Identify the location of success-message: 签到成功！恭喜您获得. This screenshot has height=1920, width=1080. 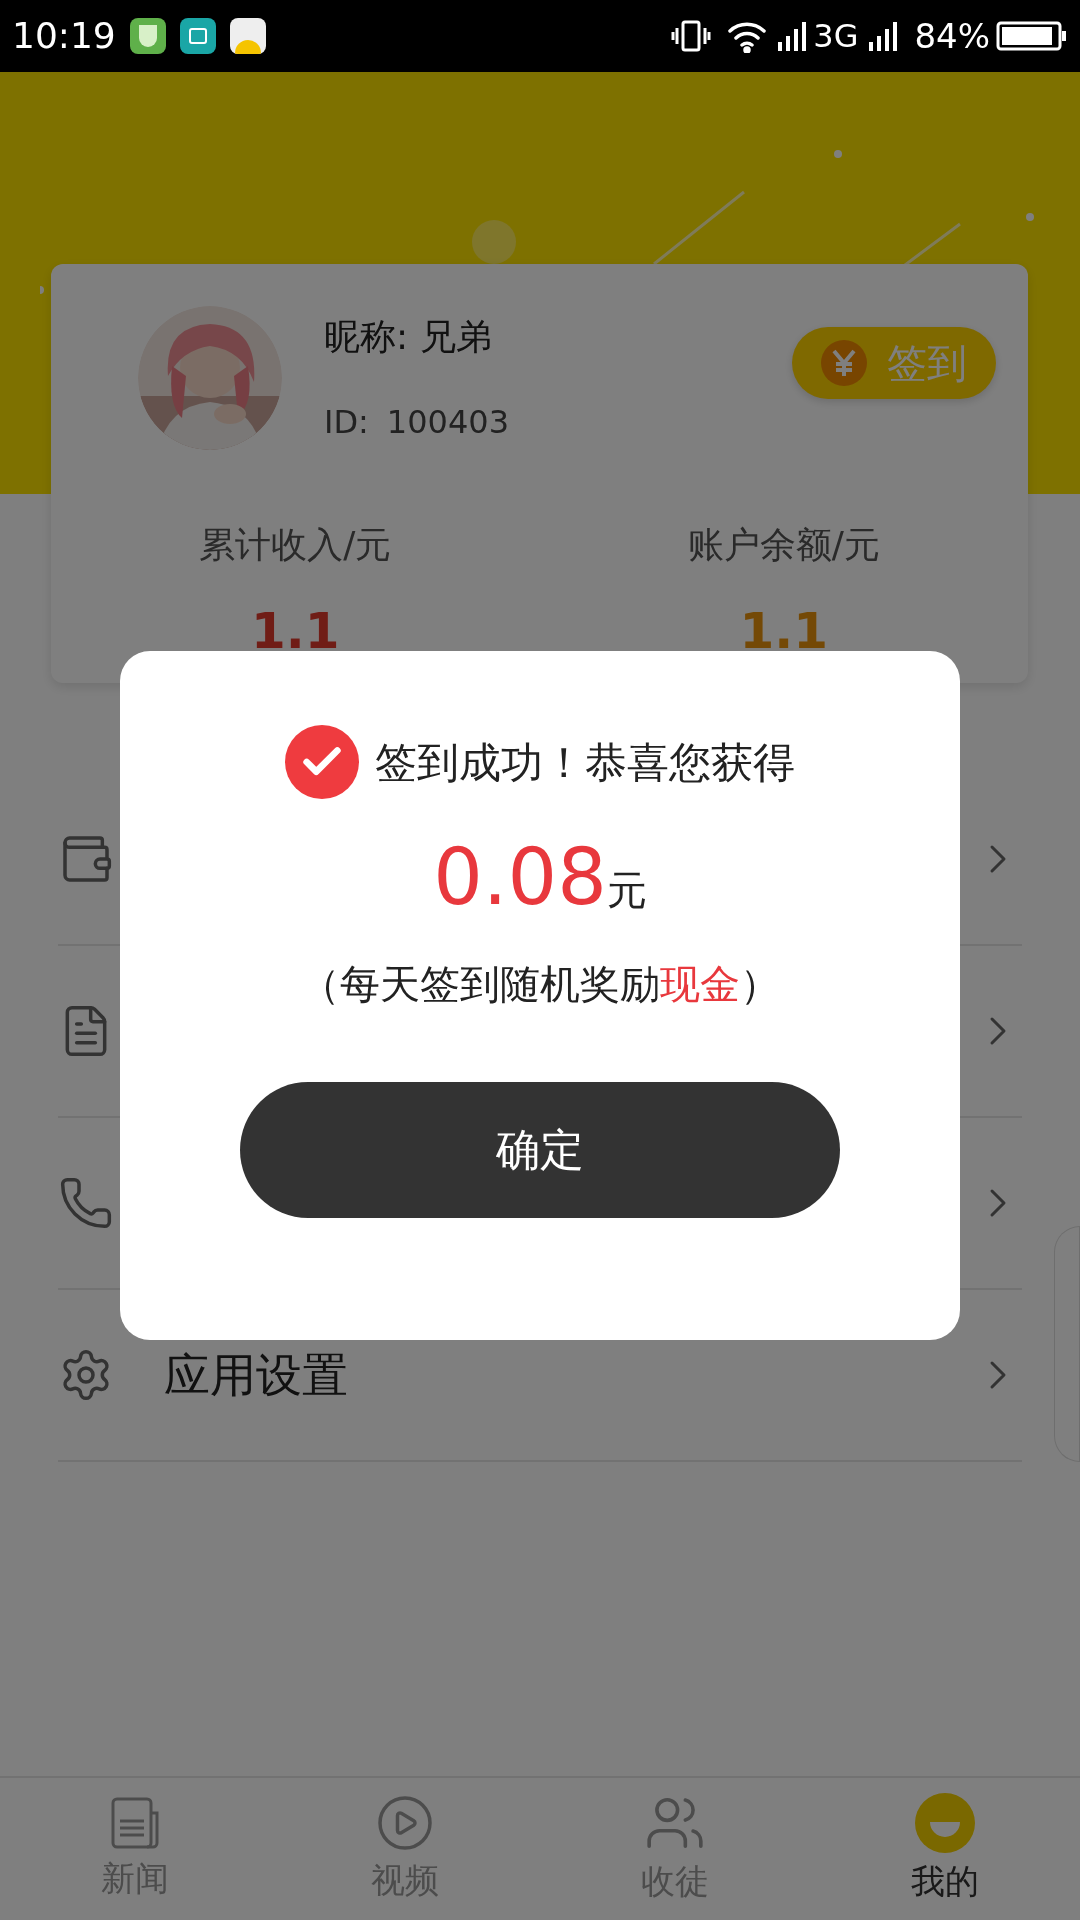
(585, 762).